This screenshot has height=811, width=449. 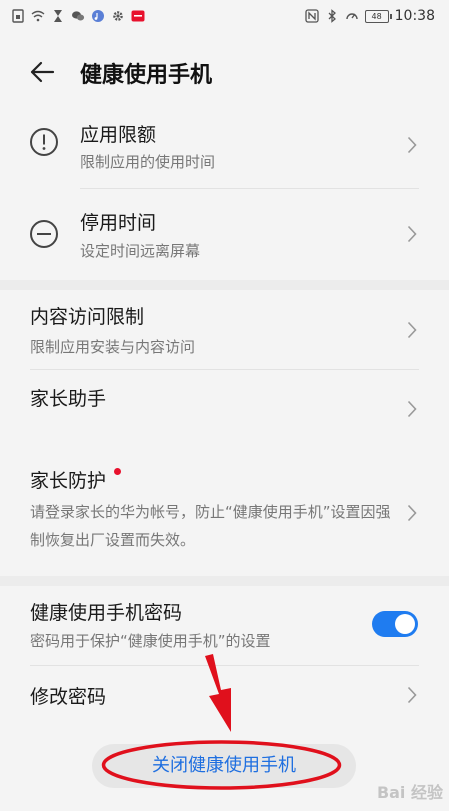 I want to click on alert-circle-icon, so click(x=44, y=142).